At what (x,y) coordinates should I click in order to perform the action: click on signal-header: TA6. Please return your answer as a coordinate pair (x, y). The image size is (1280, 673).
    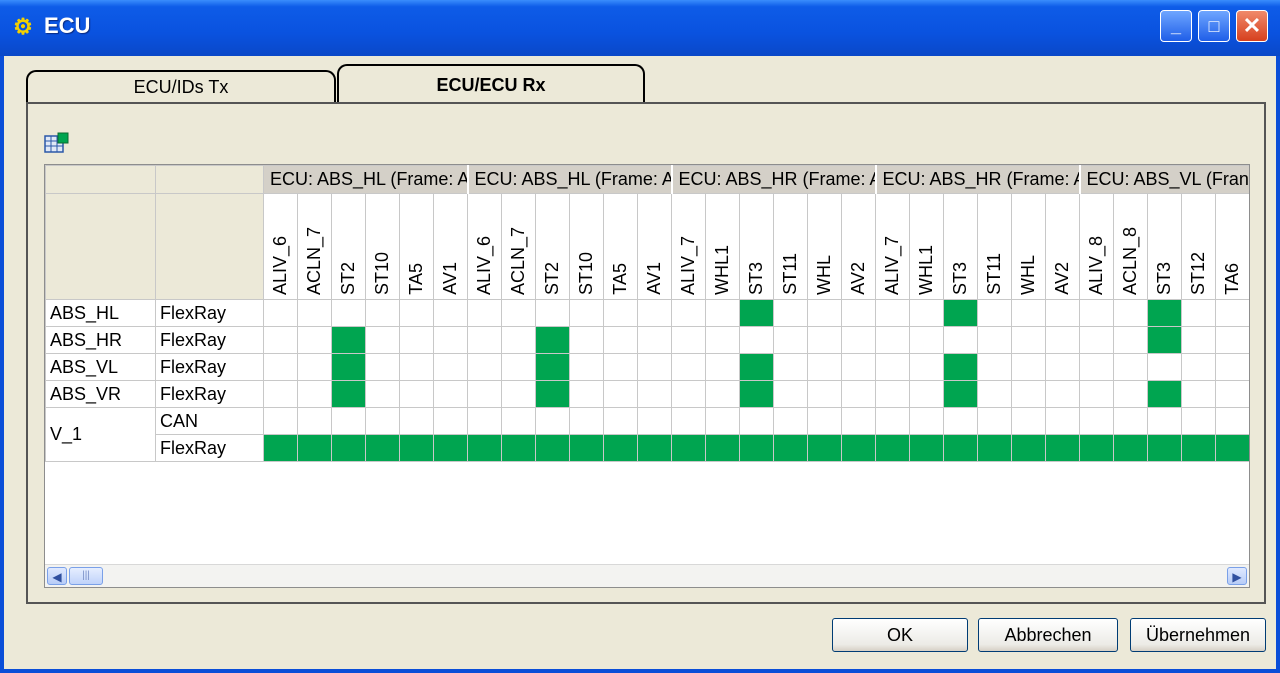
    Looking at the image, I should click on (1232, 246).